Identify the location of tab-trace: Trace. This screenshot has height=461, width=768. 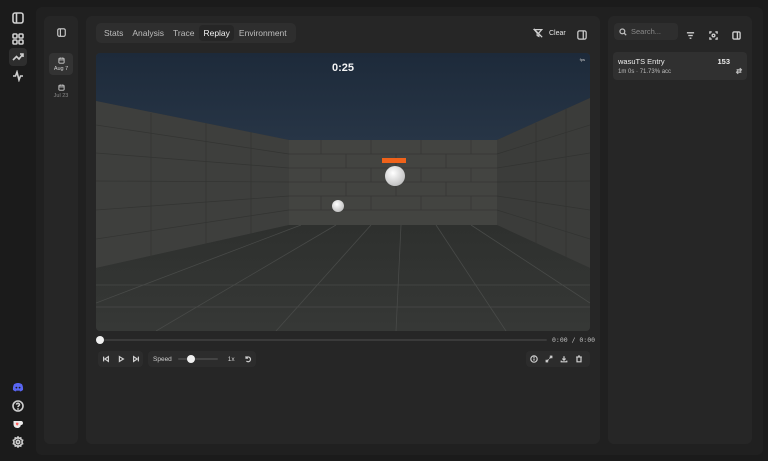
(183, 33).